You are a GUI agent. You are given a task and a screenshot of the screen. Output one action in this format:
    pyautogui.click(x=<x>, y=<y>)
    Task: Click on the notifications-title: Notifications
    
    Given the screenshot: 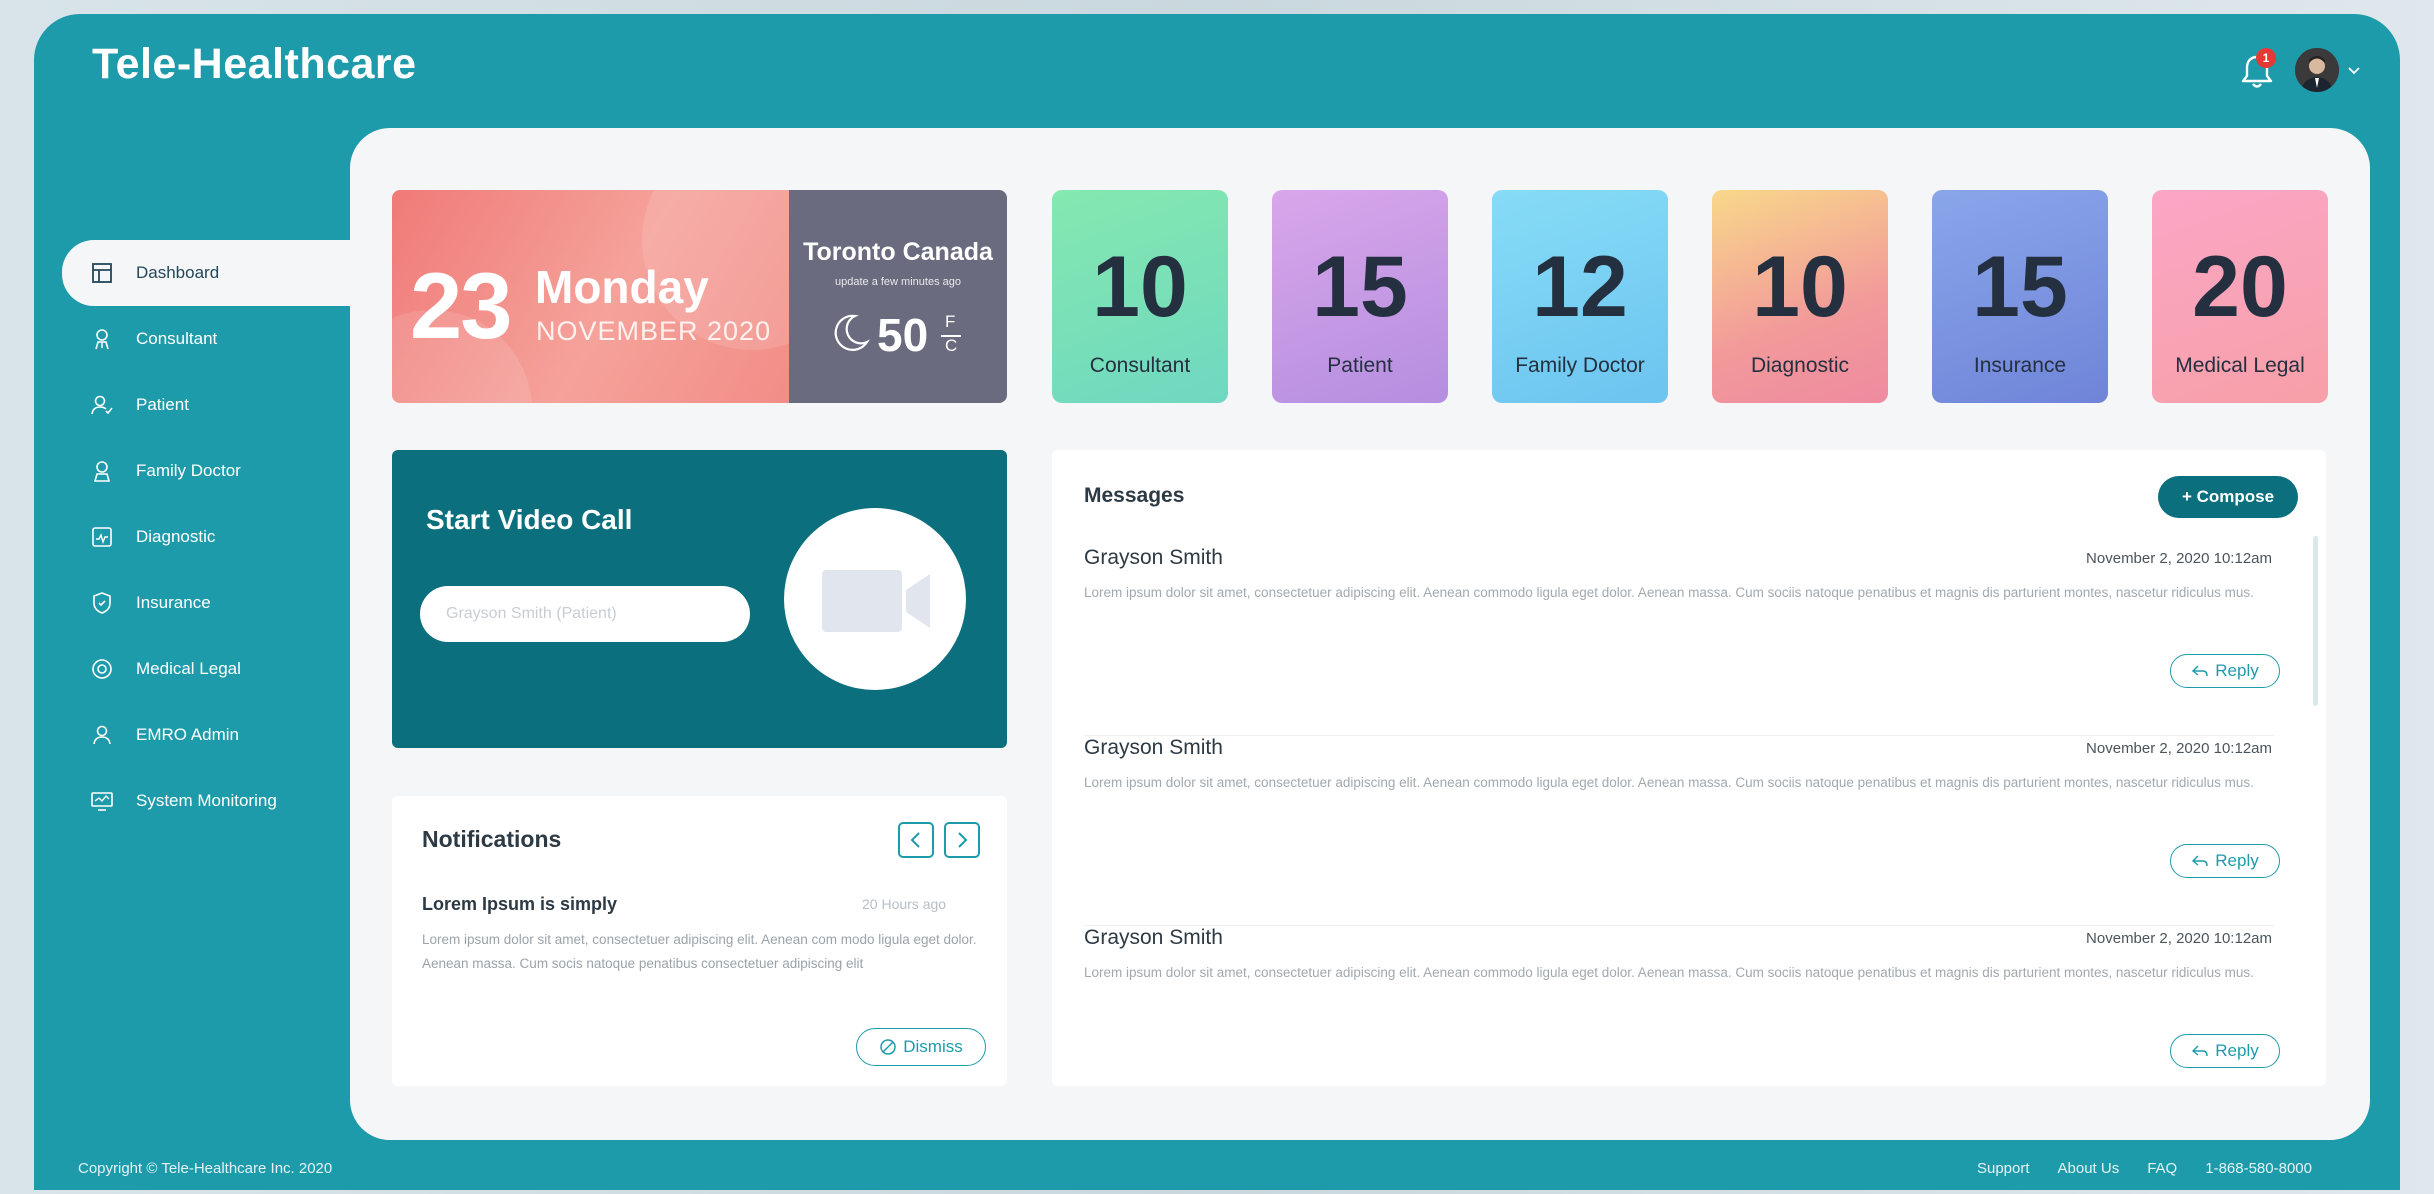 What is the action you would take?
    pyautogui.click(x=492, y=839)
    